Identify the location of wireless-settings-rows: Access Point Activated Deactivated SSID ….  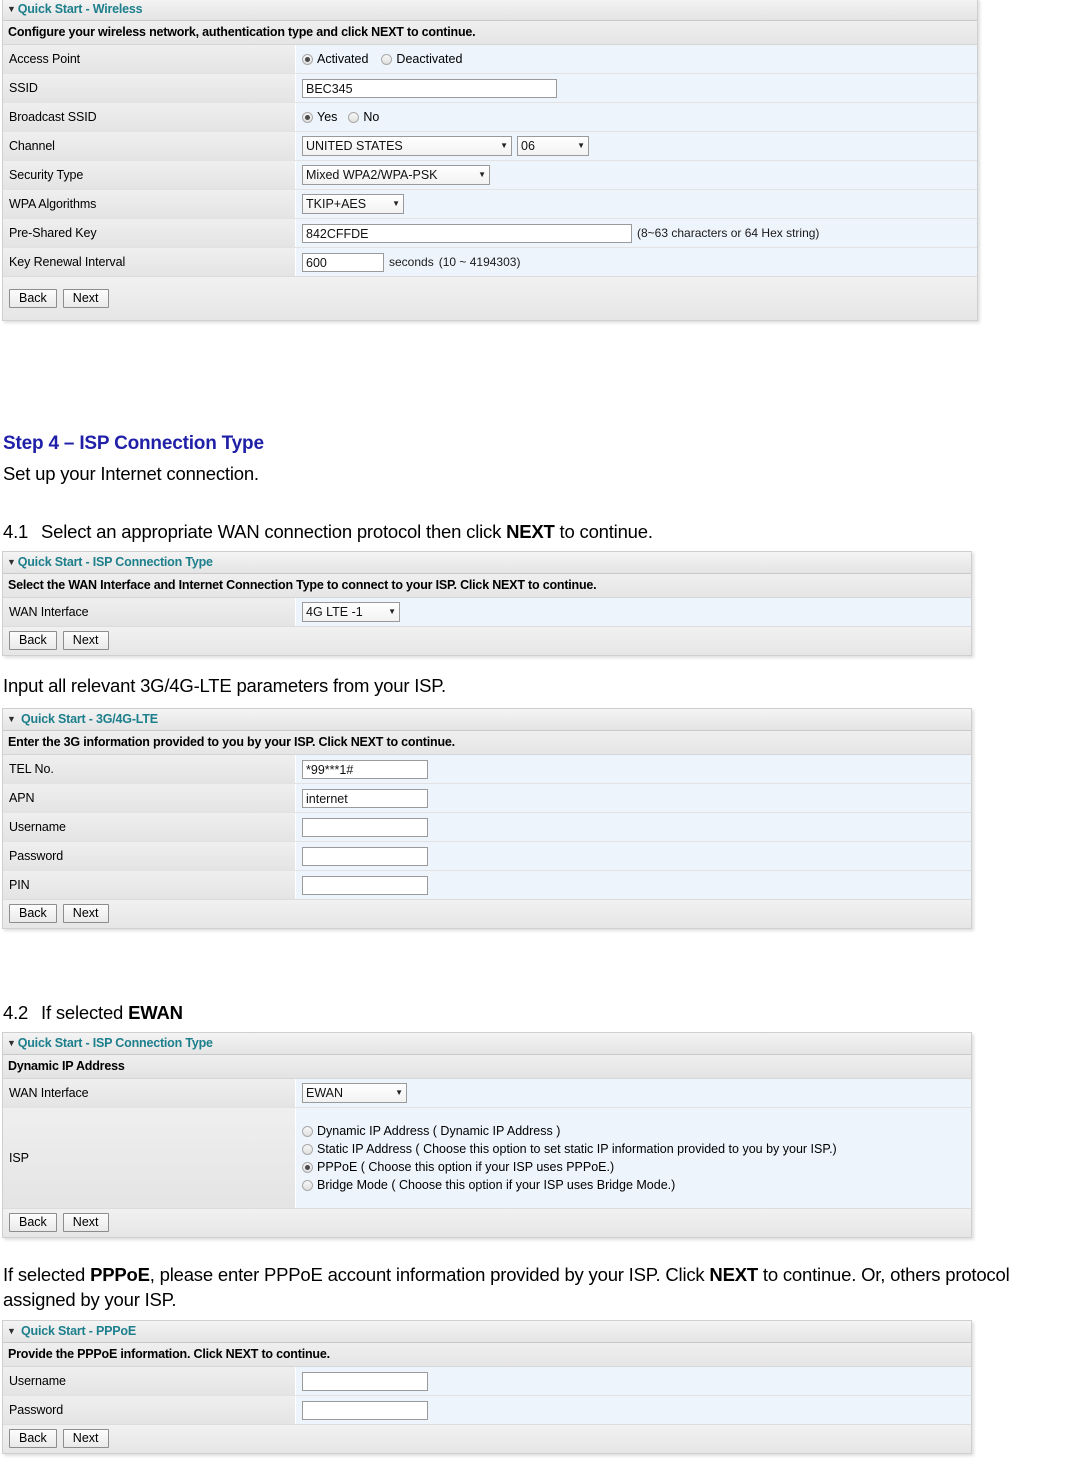
(490, 160).